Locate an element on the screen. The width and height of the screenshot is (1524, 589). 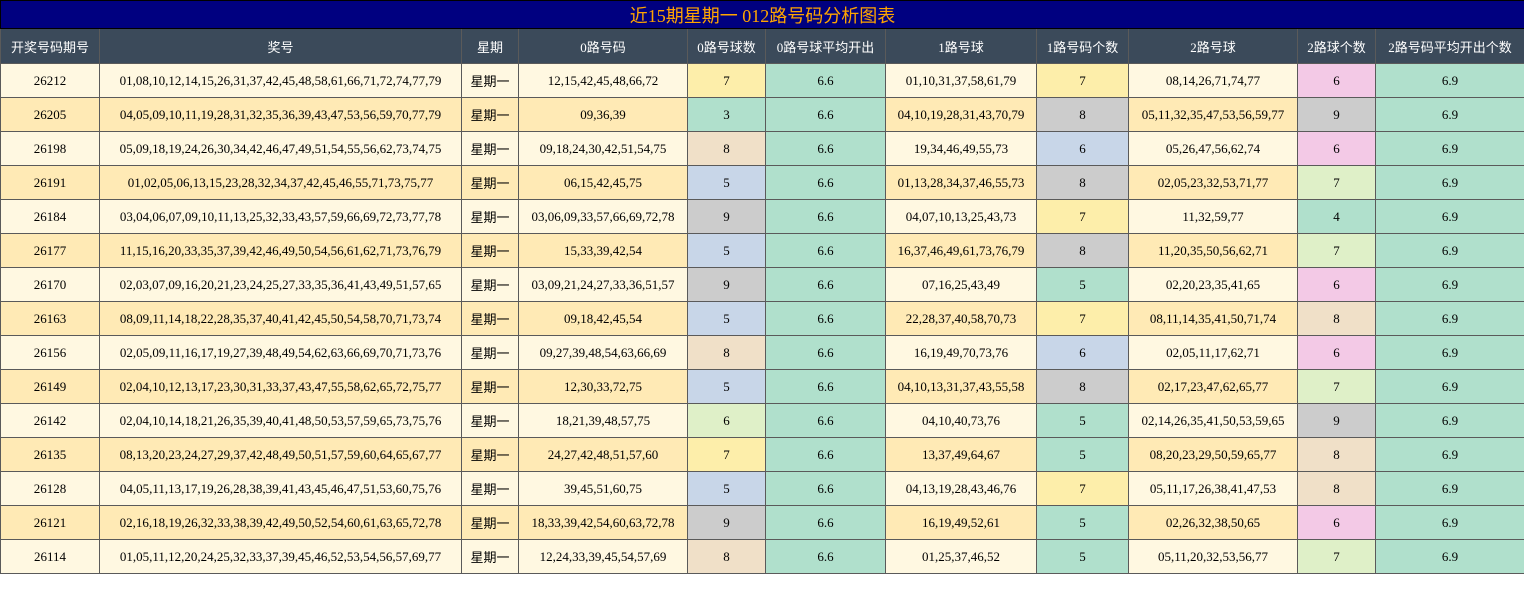
route0-numbers-cell: 09,18,42,45,54 is located at coordinates (603, 318).